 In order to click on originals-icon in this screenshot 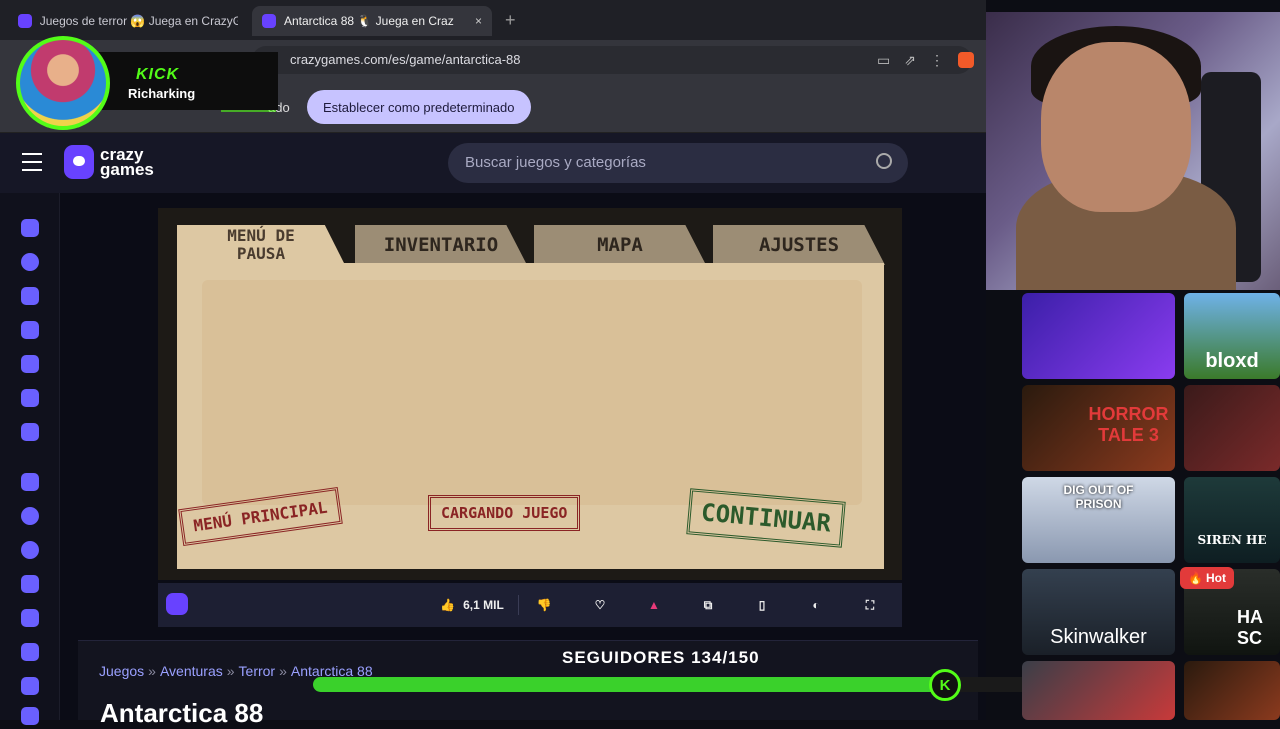, I will do `click(30, 398)`.